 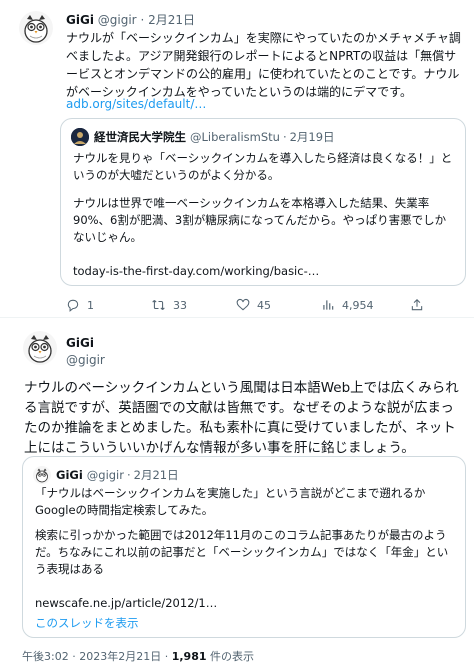 What do you see at coordinates (189, 656) in the screenshot?
I see `views-count: 1,981` at bounding box center [189, 656].